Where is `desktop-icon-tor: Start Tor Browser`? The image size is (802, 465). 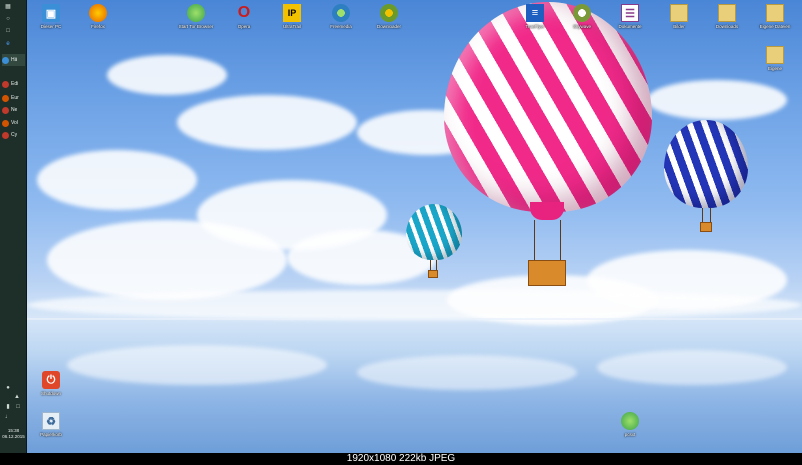 desktop-icon-tor: Start Tor Browser is located at coordinates (196, 16).